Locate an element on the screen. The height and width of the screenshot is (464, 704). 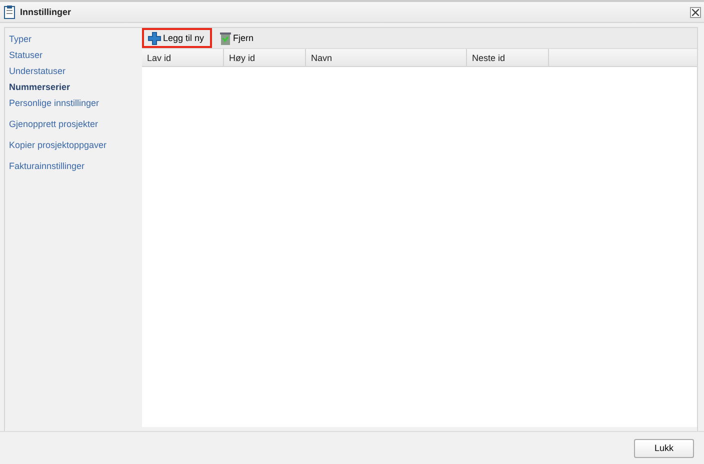
column-header: Høy id is located at coordinates (265, 57).